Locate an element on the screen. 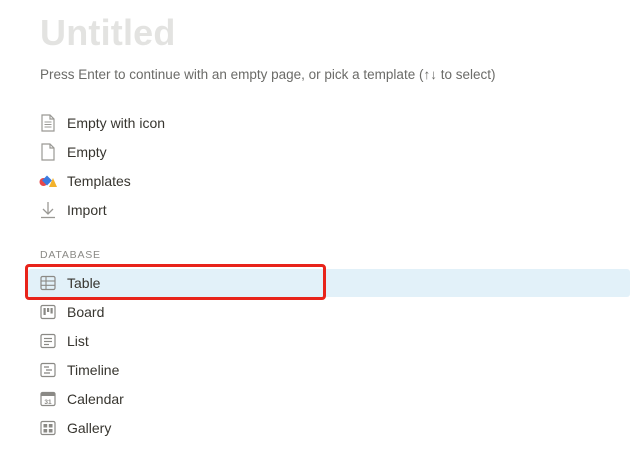 This screenshot has height=451, width=643. menu-item-empty-with-icon: Empty with icon is located at coordinates (329, 123).